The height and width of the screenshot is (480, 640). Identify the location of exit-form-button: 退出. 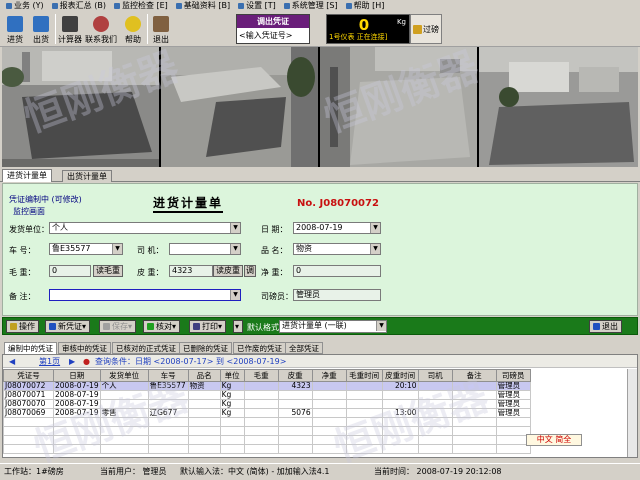
(605, 326).